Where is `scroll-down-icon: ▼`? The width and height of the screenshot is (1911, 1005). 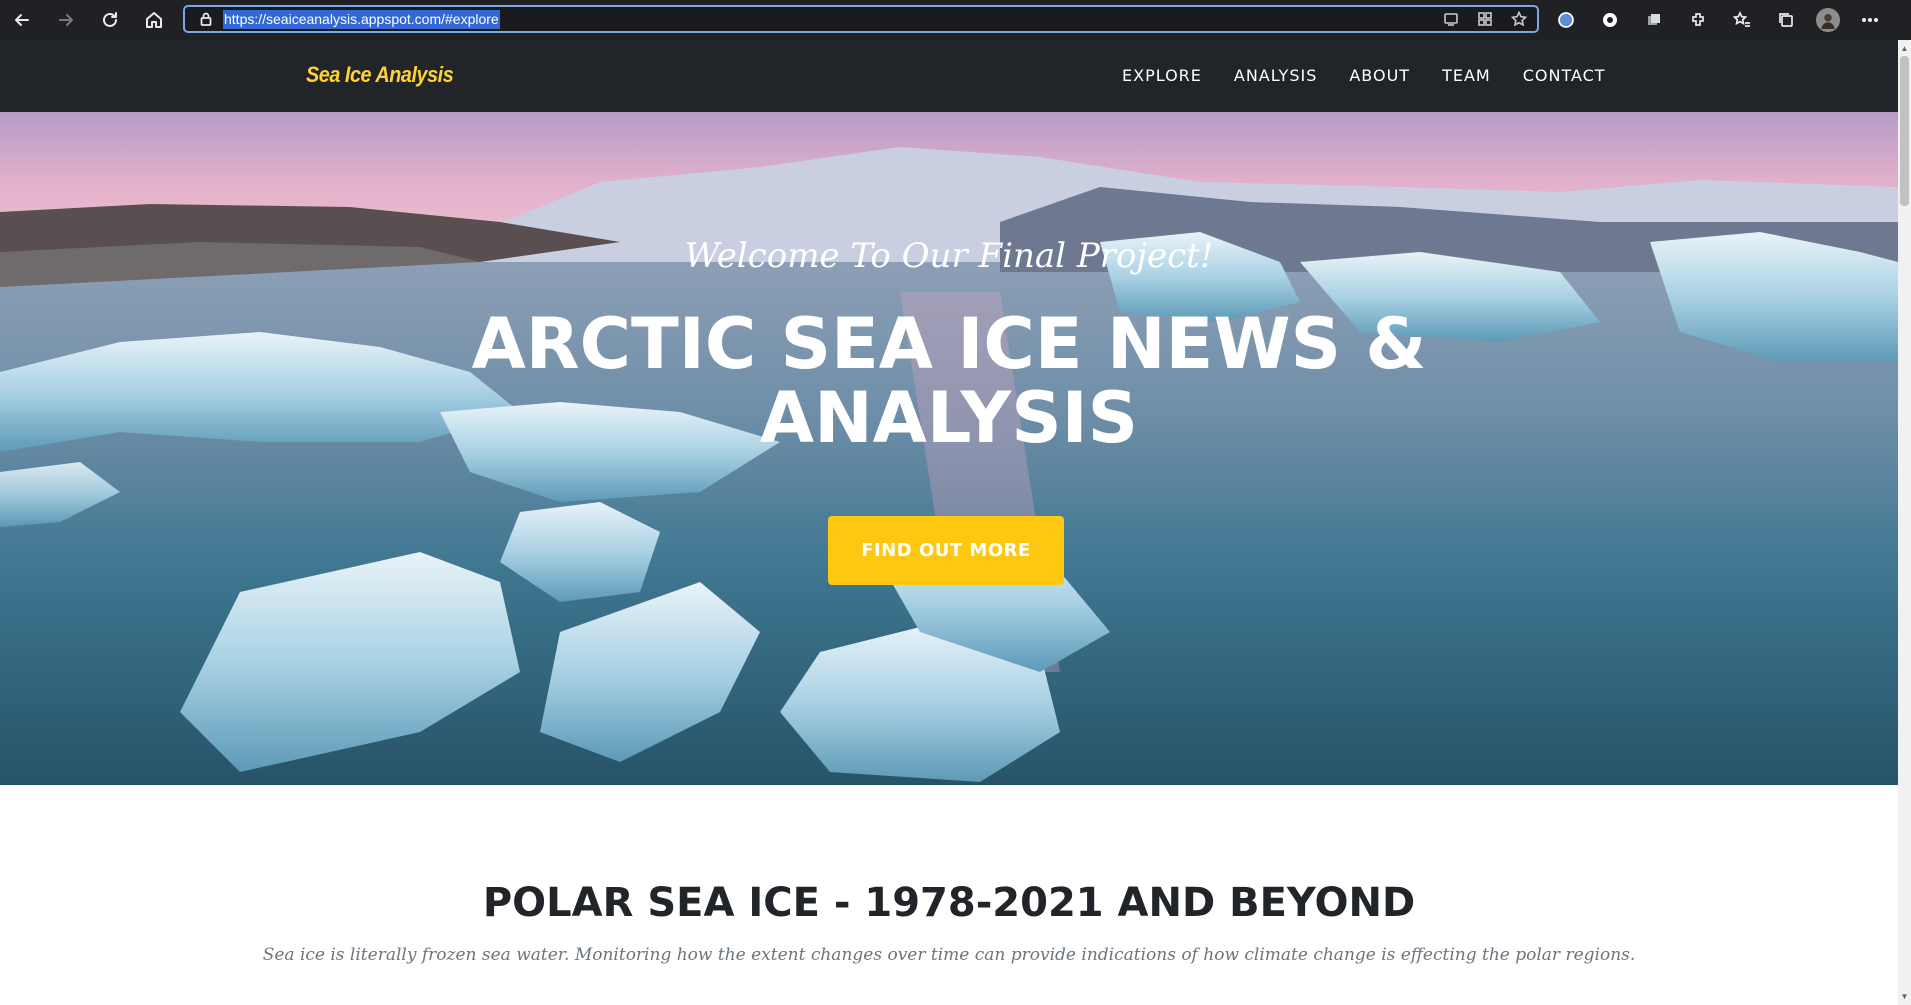 scroll-down-icon: ▼ is located at coordinates (1904, 996).